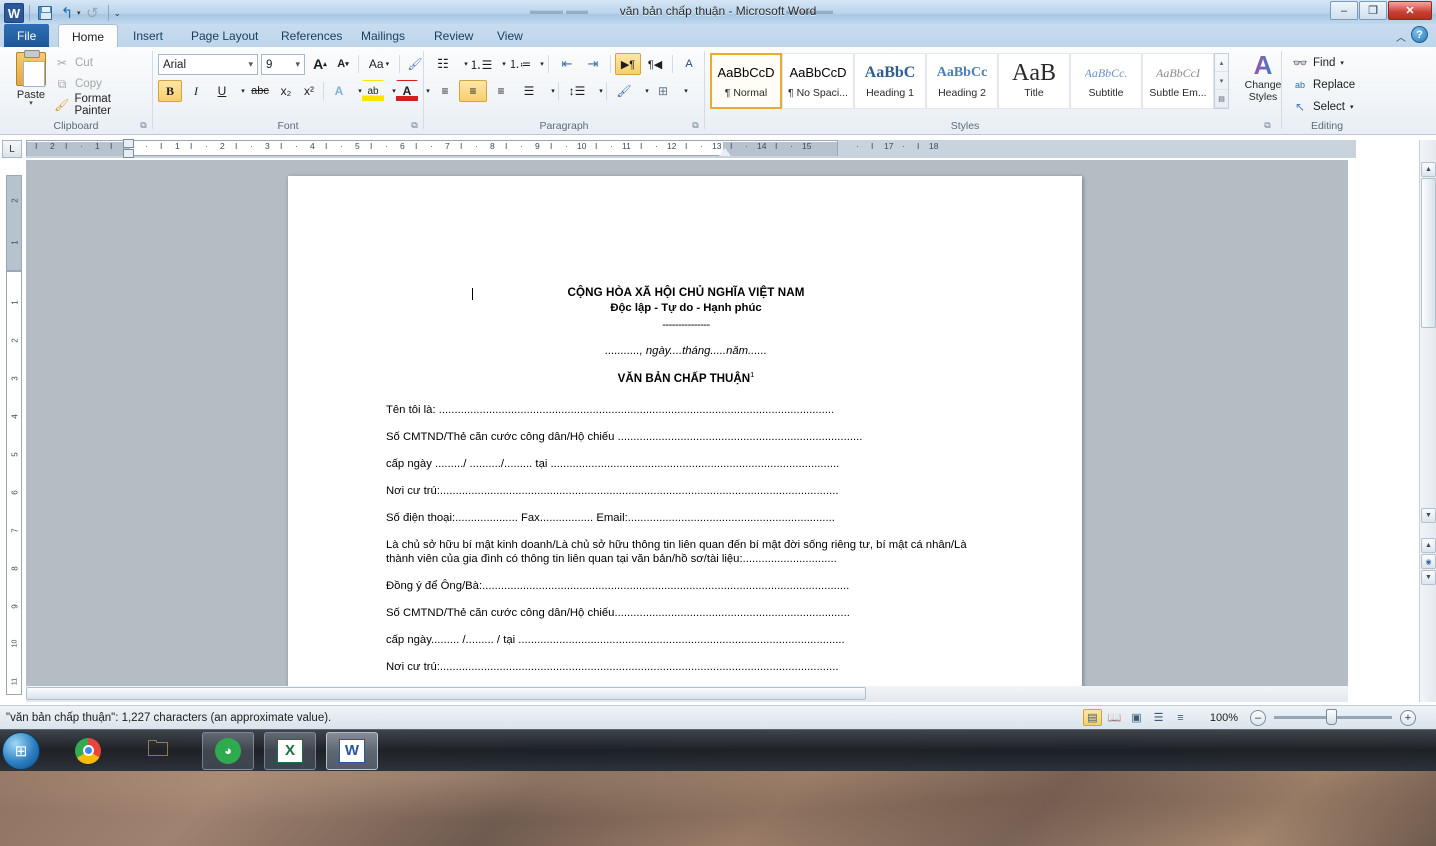  What do you see at coordinates (529, 91) in the screenshot?
I see `justify-button: ☰` at bounding box center [529, 91].